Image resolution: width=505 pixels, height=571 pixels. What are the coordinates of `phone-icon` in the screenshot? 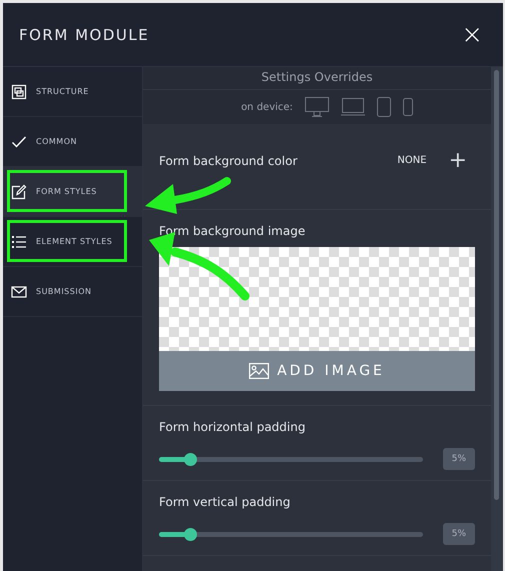 It's located at (407, 107).